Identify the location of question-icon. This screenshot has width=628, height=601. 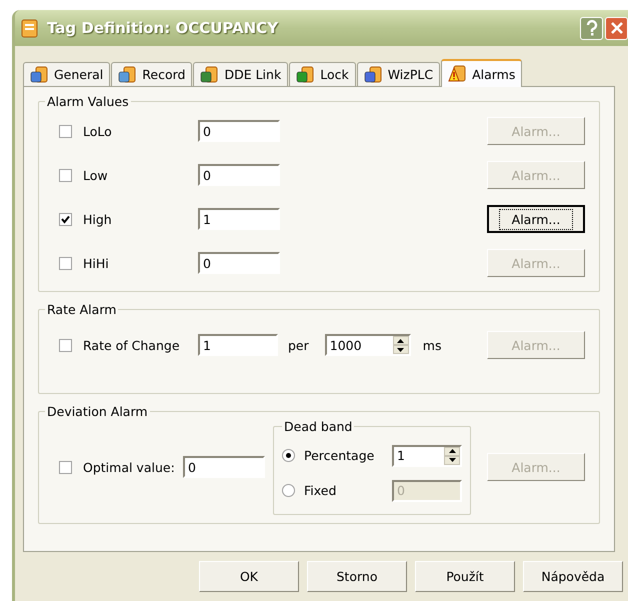
(591, 28).